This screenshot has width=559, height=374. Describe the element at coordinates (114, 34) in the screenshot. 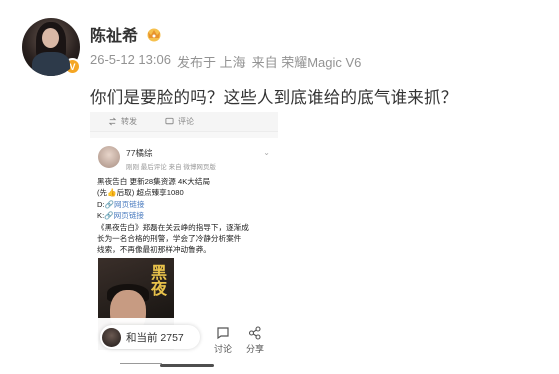

I see `author-name: 陈祉希` at that location.